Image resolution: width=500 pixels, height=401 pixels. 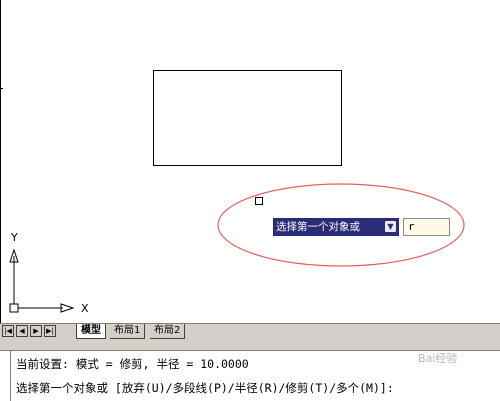 What do you see at coordinates (22, 331) in the screenshot?
I see `prev-tab-icon: ◀` at bounding box center [22, 331].